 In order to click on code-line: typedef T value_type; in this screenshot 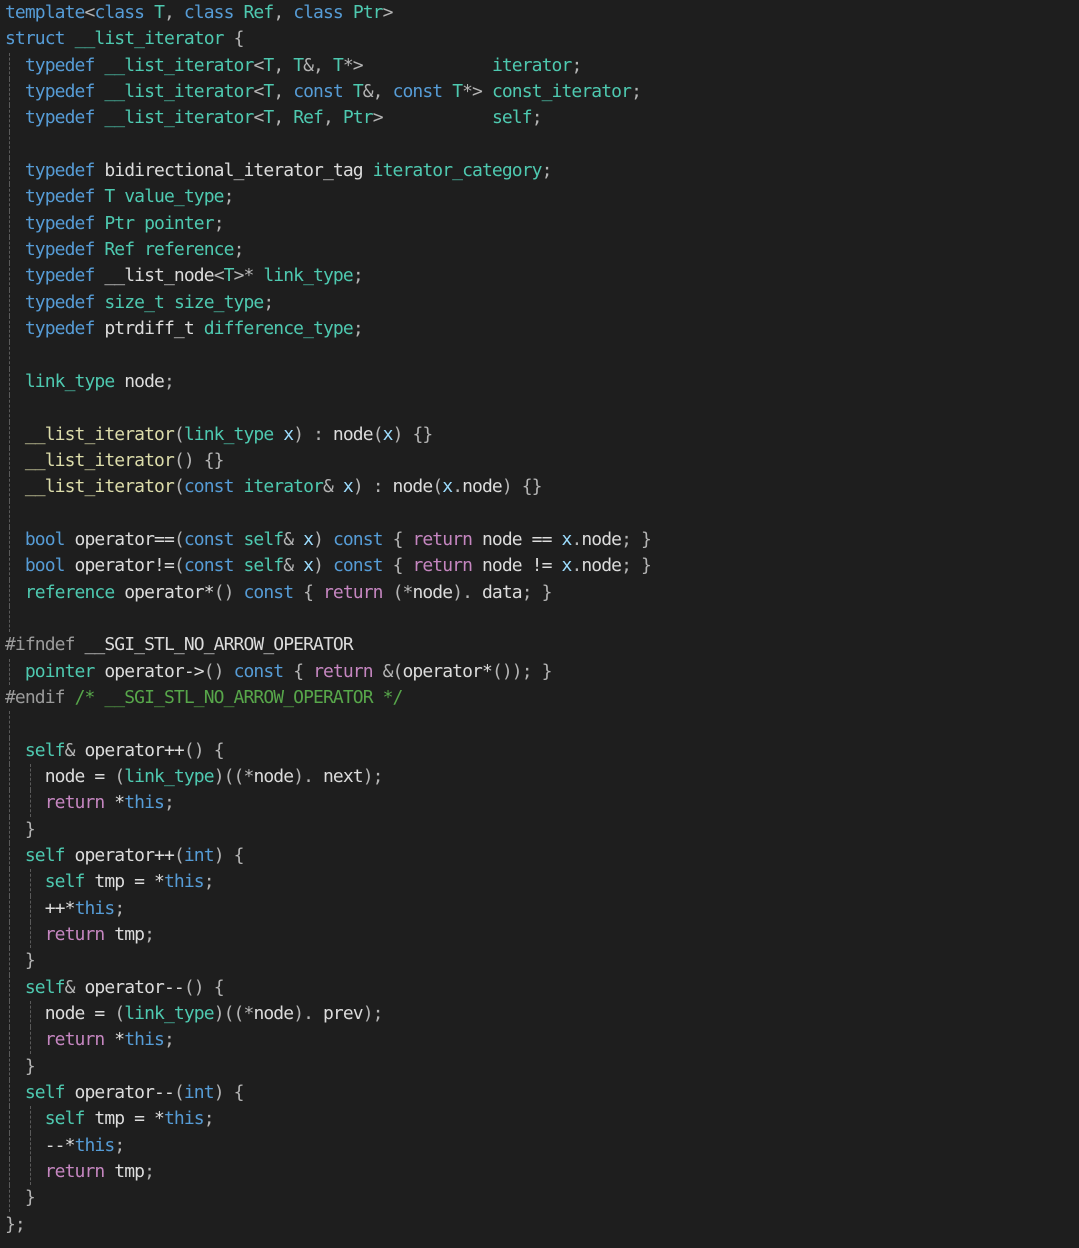, I will do `click(328, 197)`.